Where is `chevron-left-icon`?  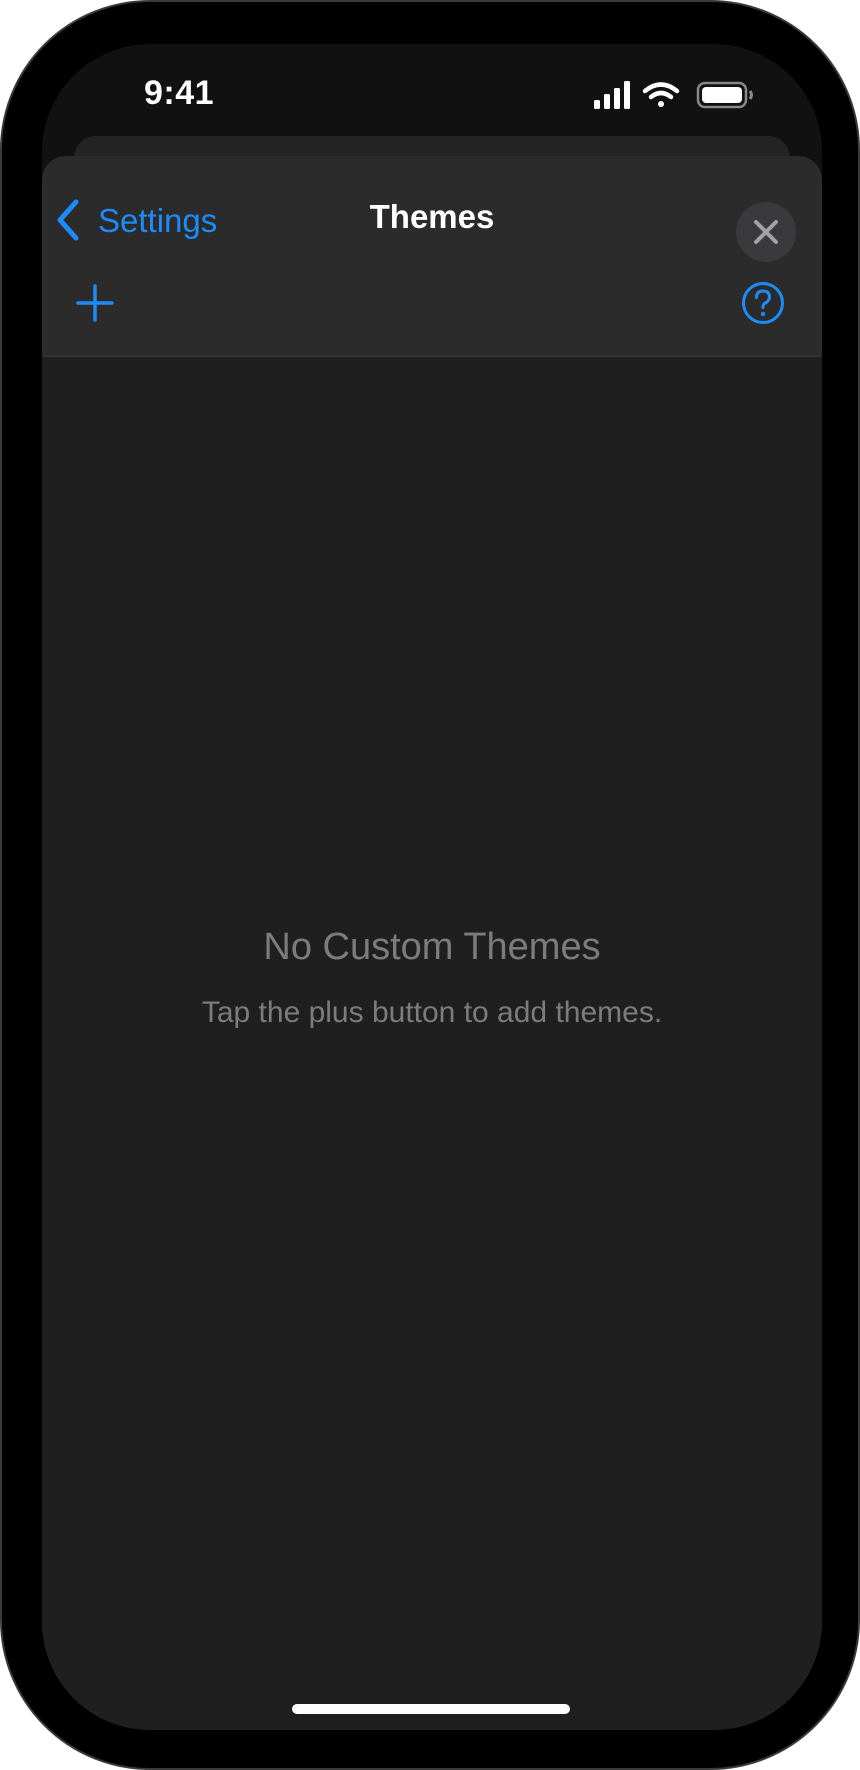 chevron-left-icon is located at coordinates (68, 220).